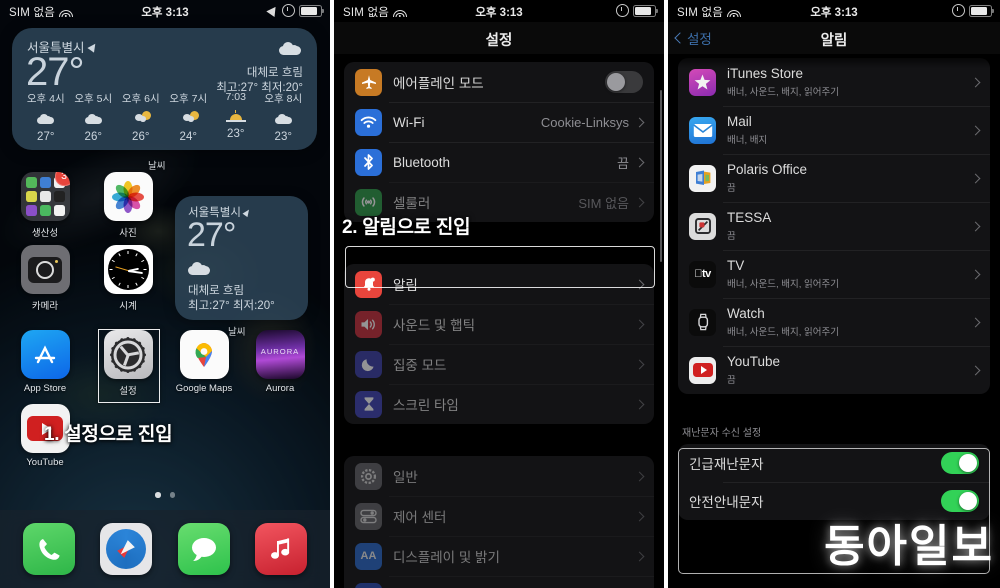  I want to click on notification-app-text: TV 배너, 사운드, 배지, 읽어주기, so click(849, 274).